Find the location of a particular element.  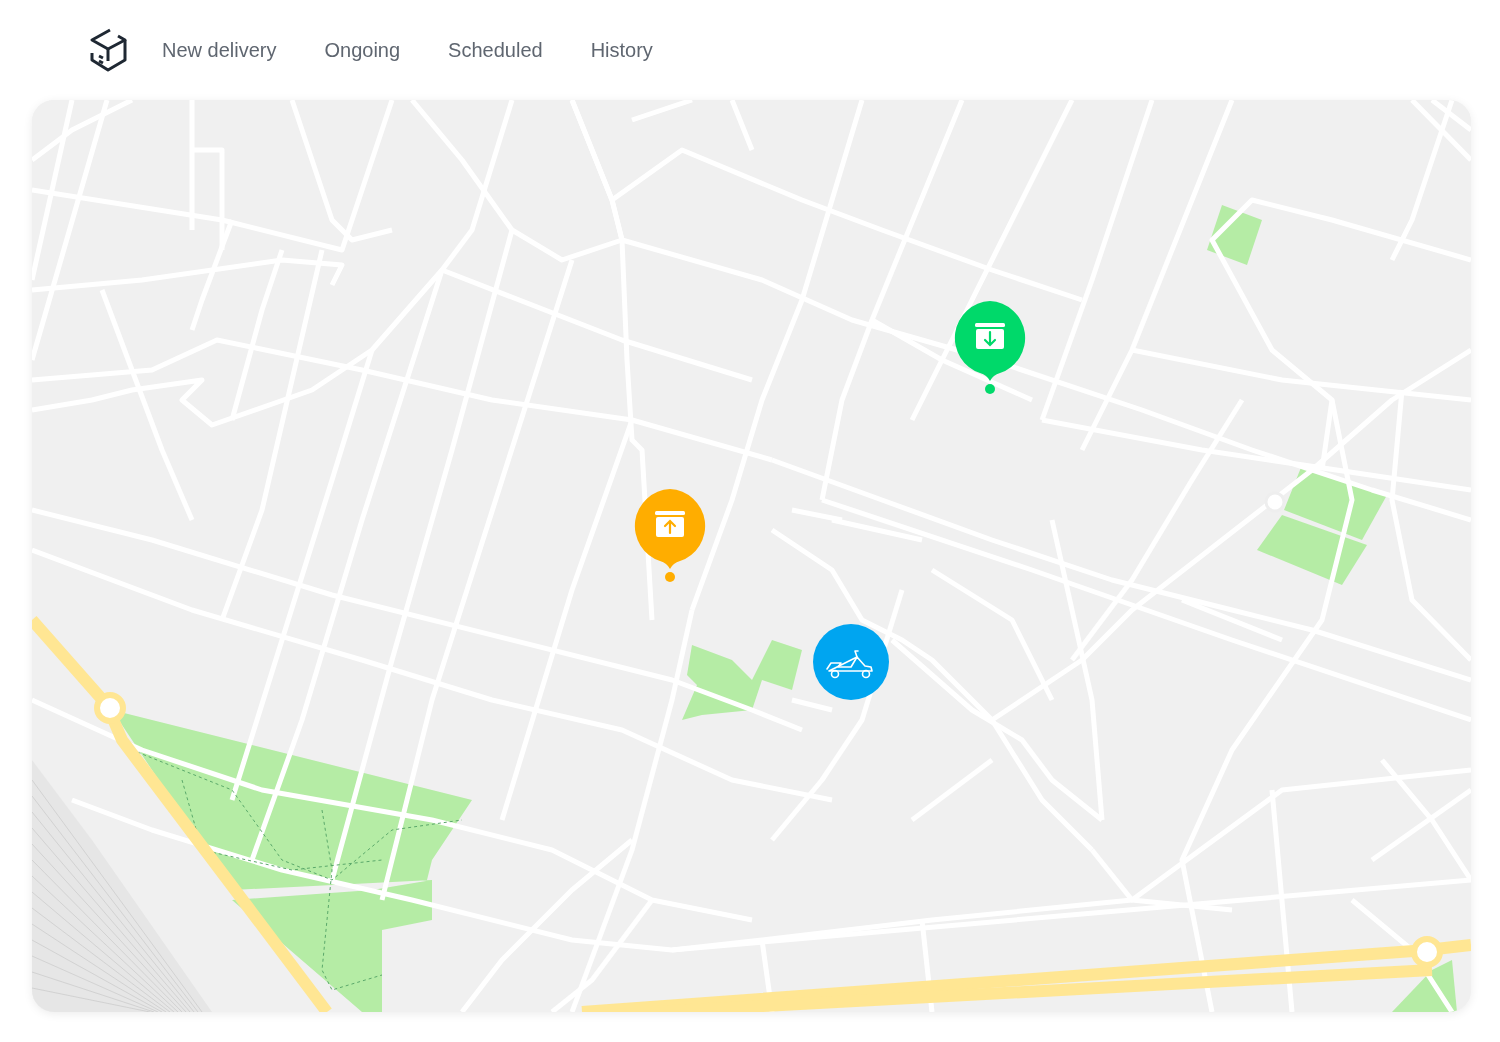

pickup-marker-icon is located at coordinates (670, 535).